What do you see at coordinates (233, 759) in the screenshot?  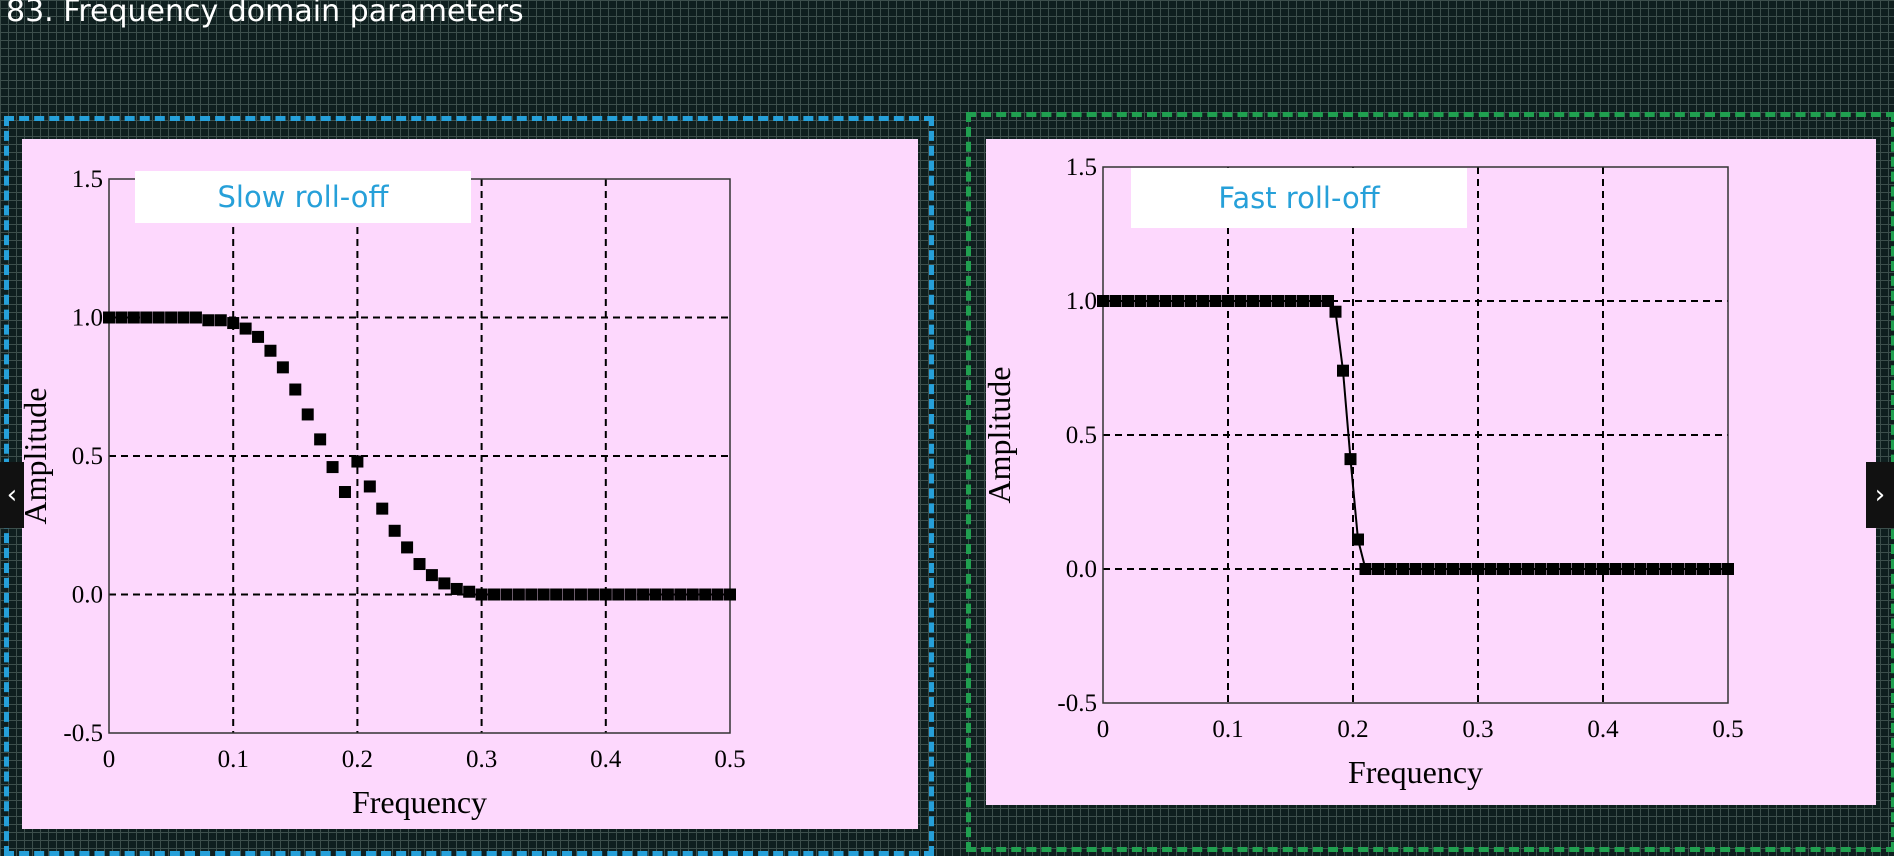 I see `x-tick-label: 0.1` at bounding box center [233, 759].